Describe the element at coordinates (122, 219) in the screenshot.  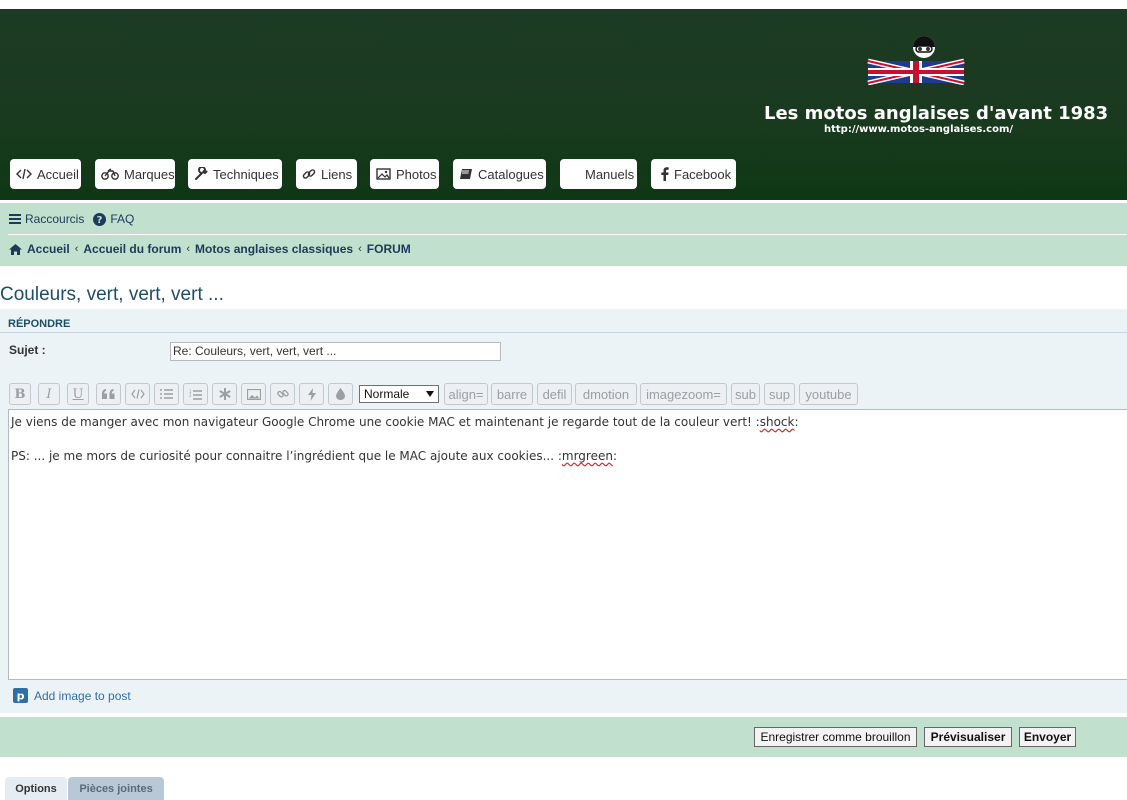
I see `faq-link: FAQ` at that location.